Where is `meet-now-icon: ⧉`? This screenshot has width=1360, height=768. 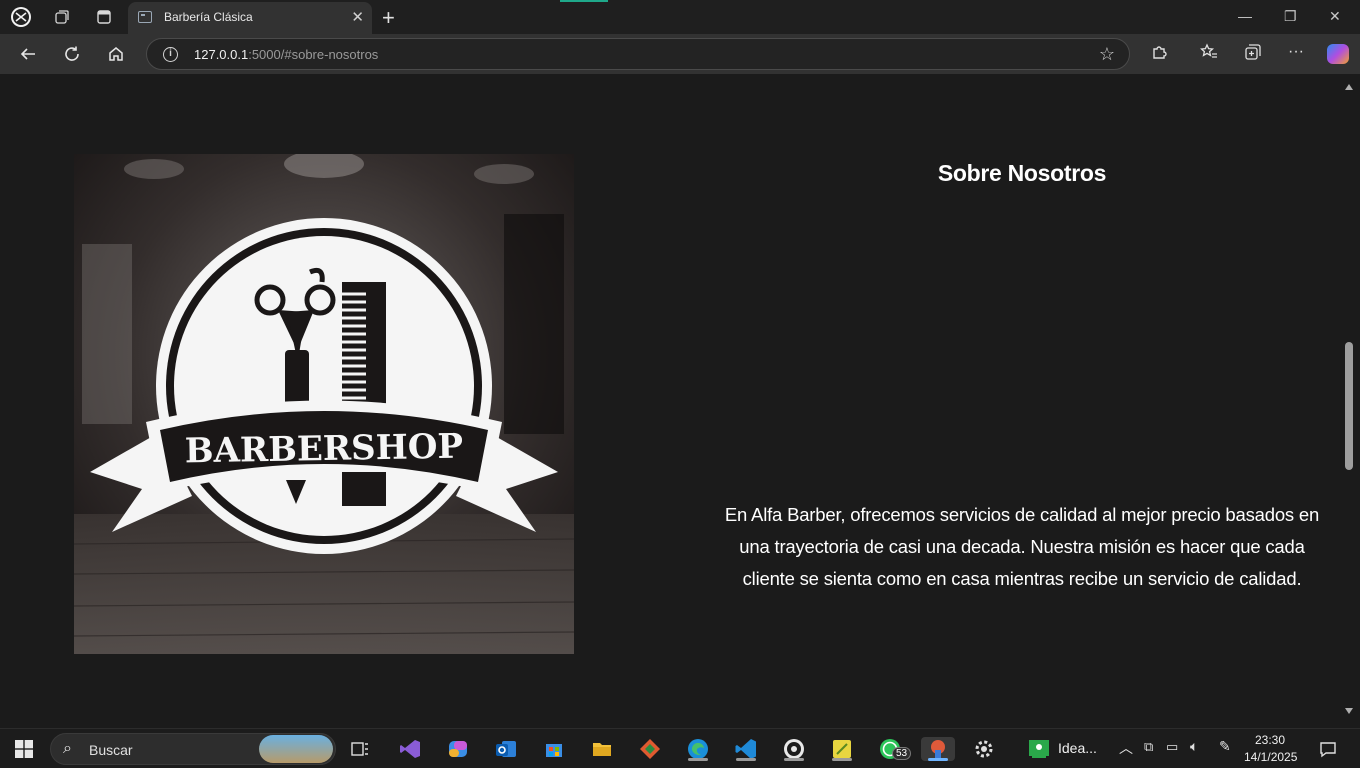
meet-now-icon: ⧉ is located at coordinates (1148, 747).